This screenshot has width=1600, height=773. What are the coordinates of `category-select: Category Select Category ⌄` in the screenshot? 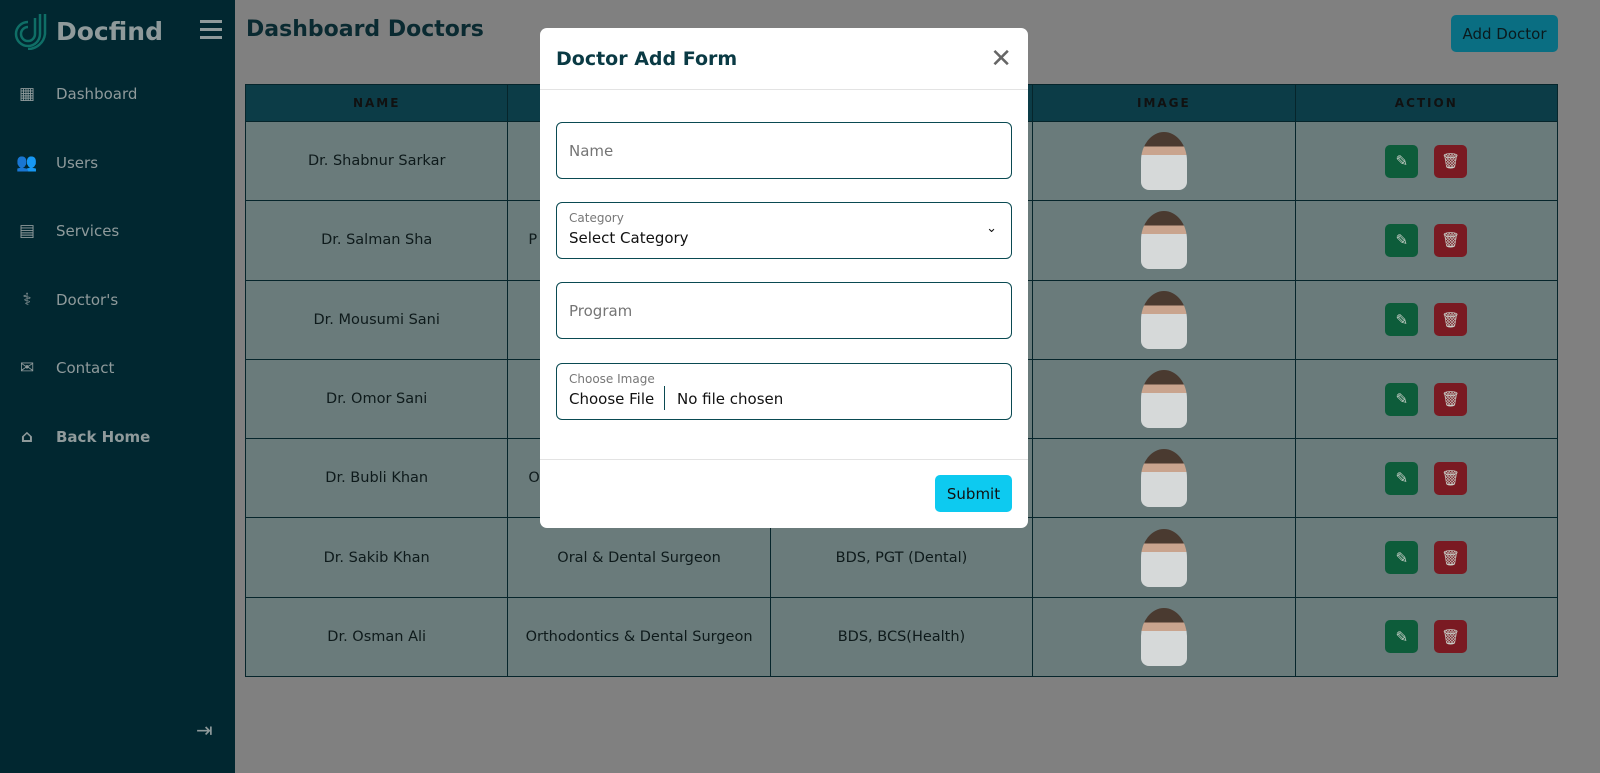 It's located at (784, 230).